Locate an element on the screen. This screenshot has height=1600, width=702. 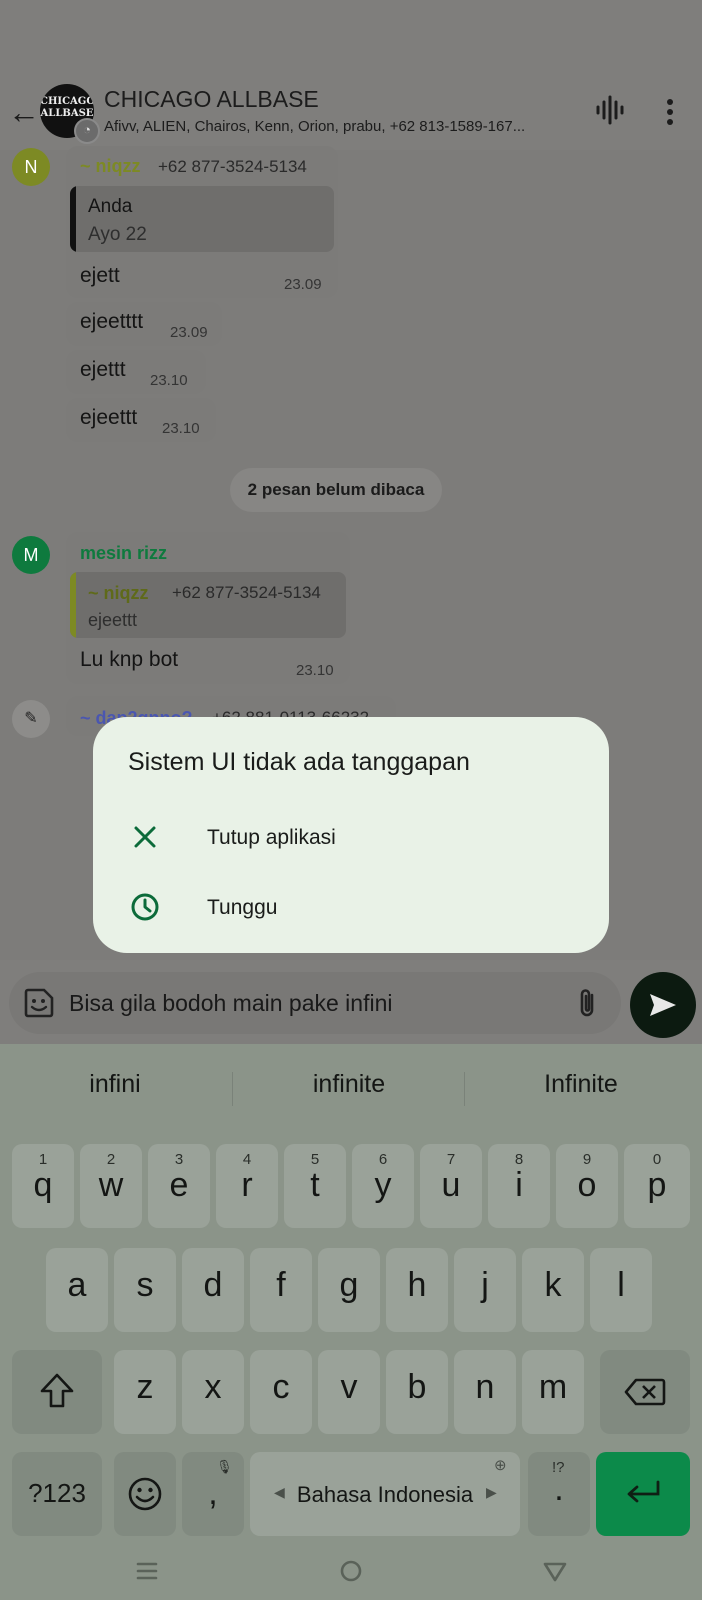
backspace-key is located at coordinates (645, 1392).